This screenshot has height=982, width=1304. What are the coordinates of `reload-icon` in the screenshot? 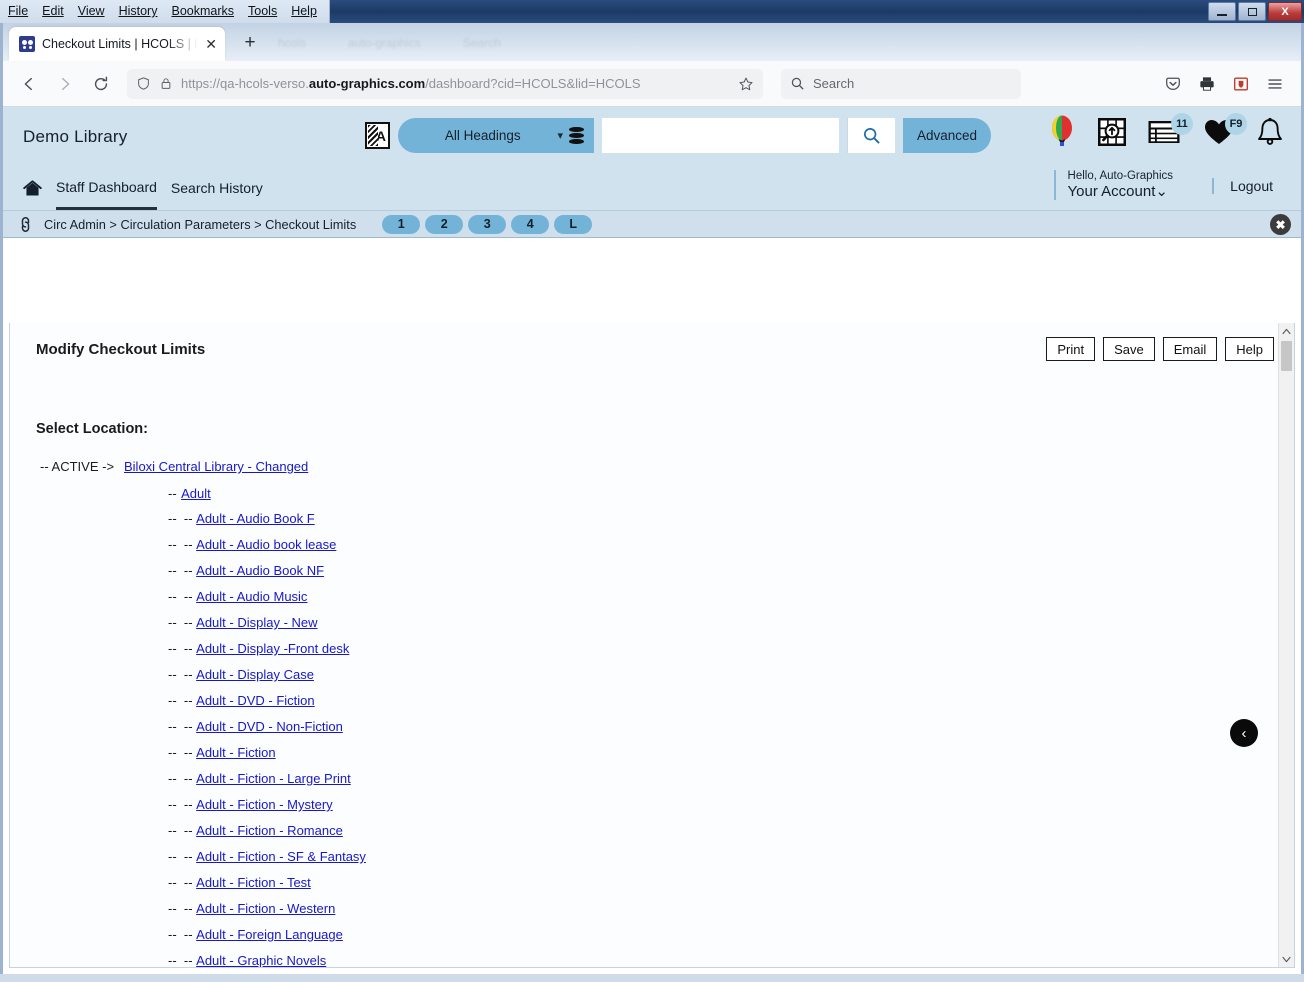 It's located at (101, 84).